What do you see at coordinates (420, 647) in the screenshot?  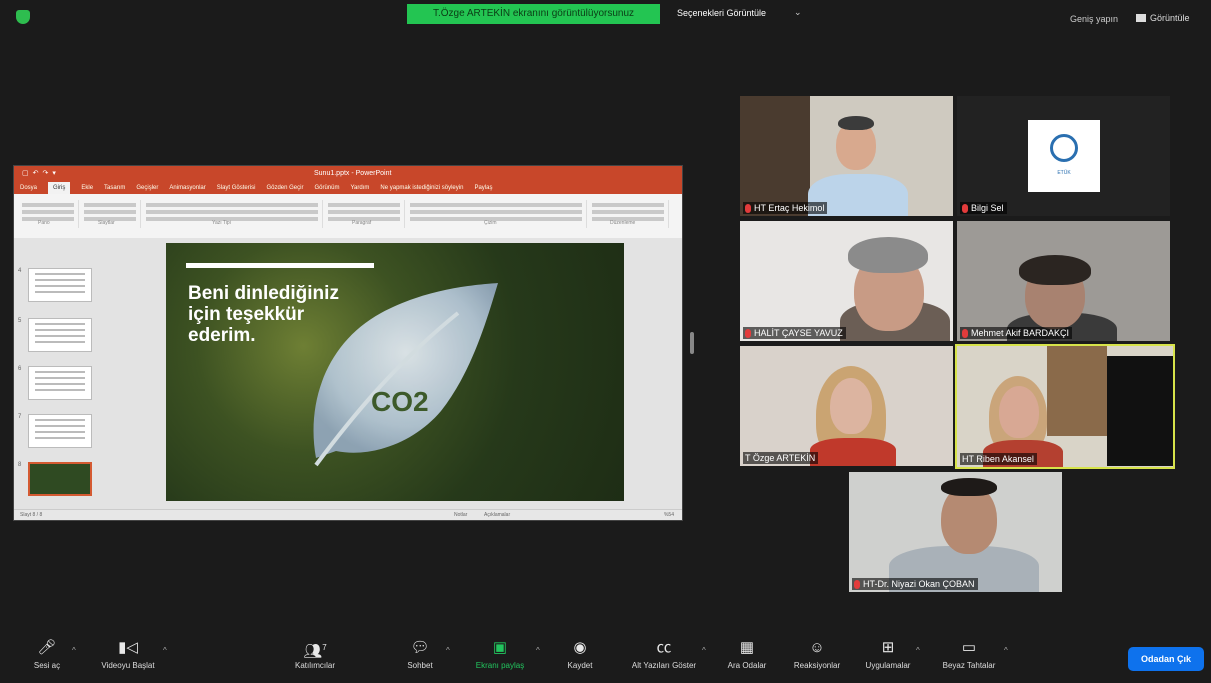 I see `chat-icon: 💬︎` at bounding box center [420, 647].